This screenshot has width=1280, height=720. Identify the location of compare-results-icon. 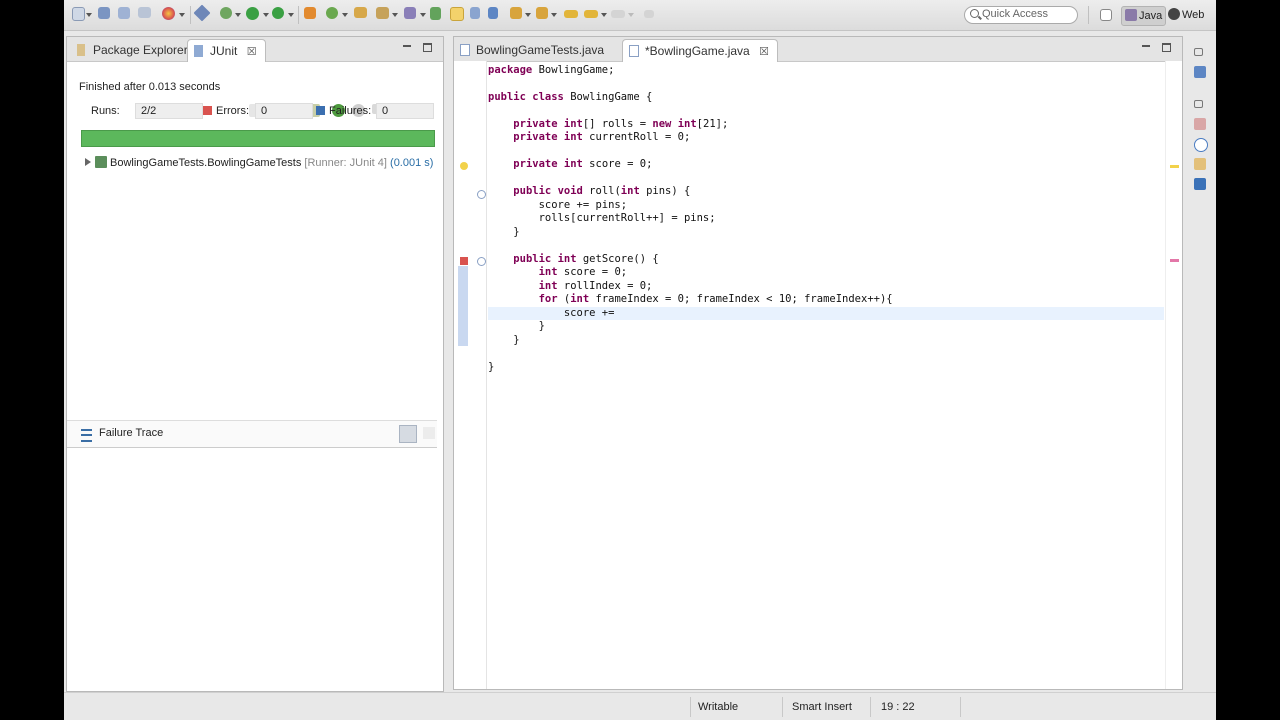
(429, 433).